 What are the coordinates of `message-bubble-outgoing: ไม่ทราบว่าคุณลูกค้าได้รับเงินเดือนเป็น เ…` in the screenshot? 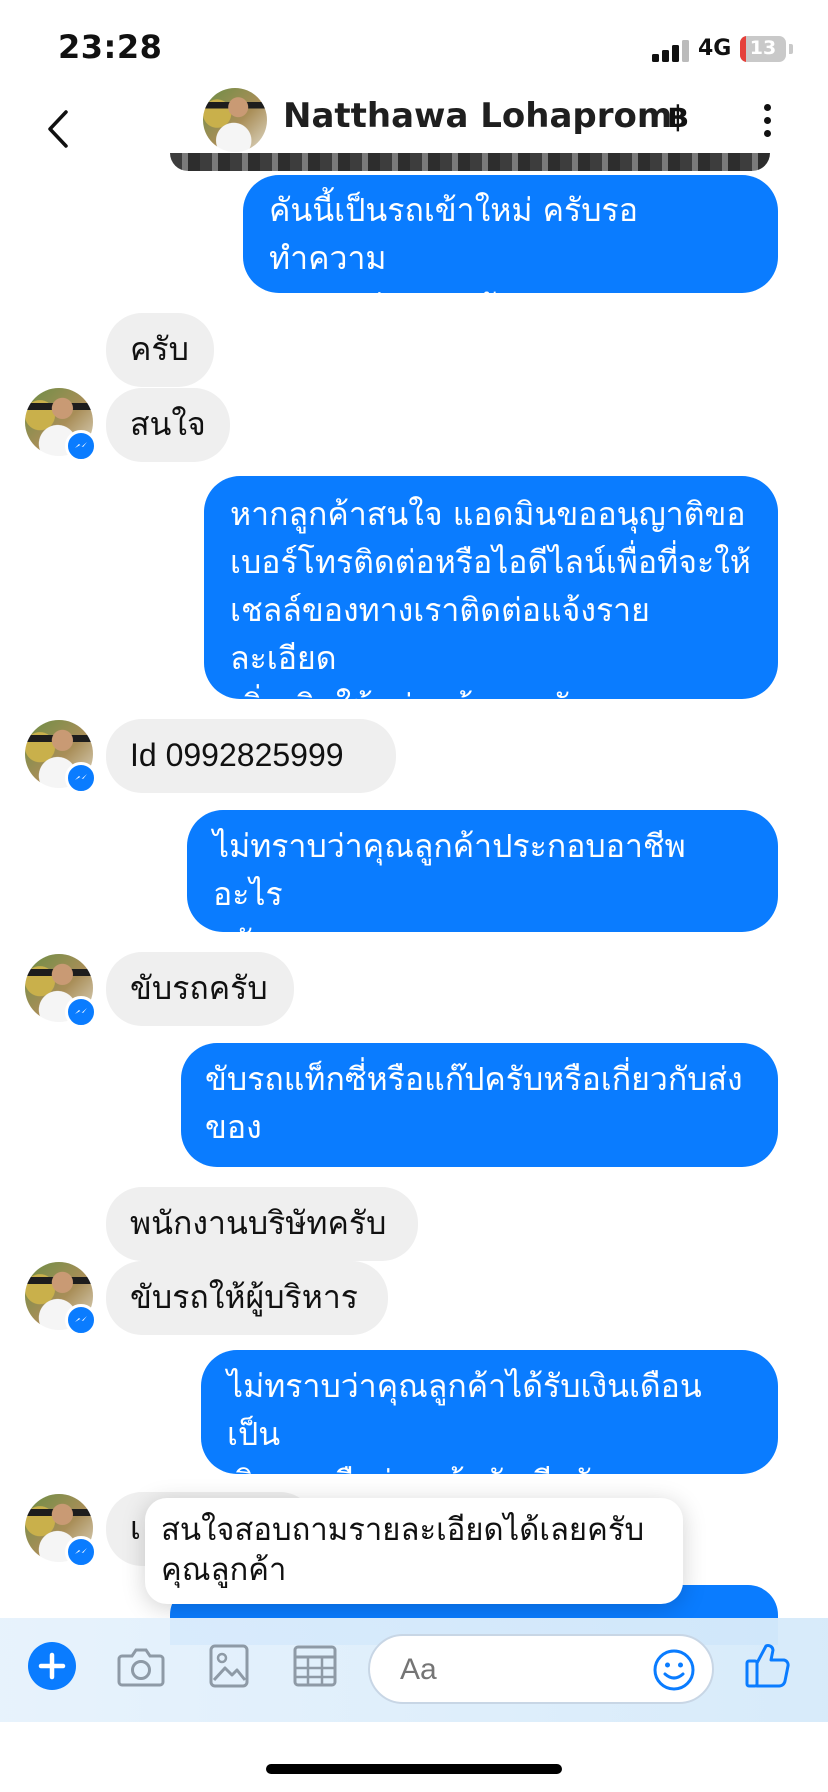 It's located at (489, 1425).